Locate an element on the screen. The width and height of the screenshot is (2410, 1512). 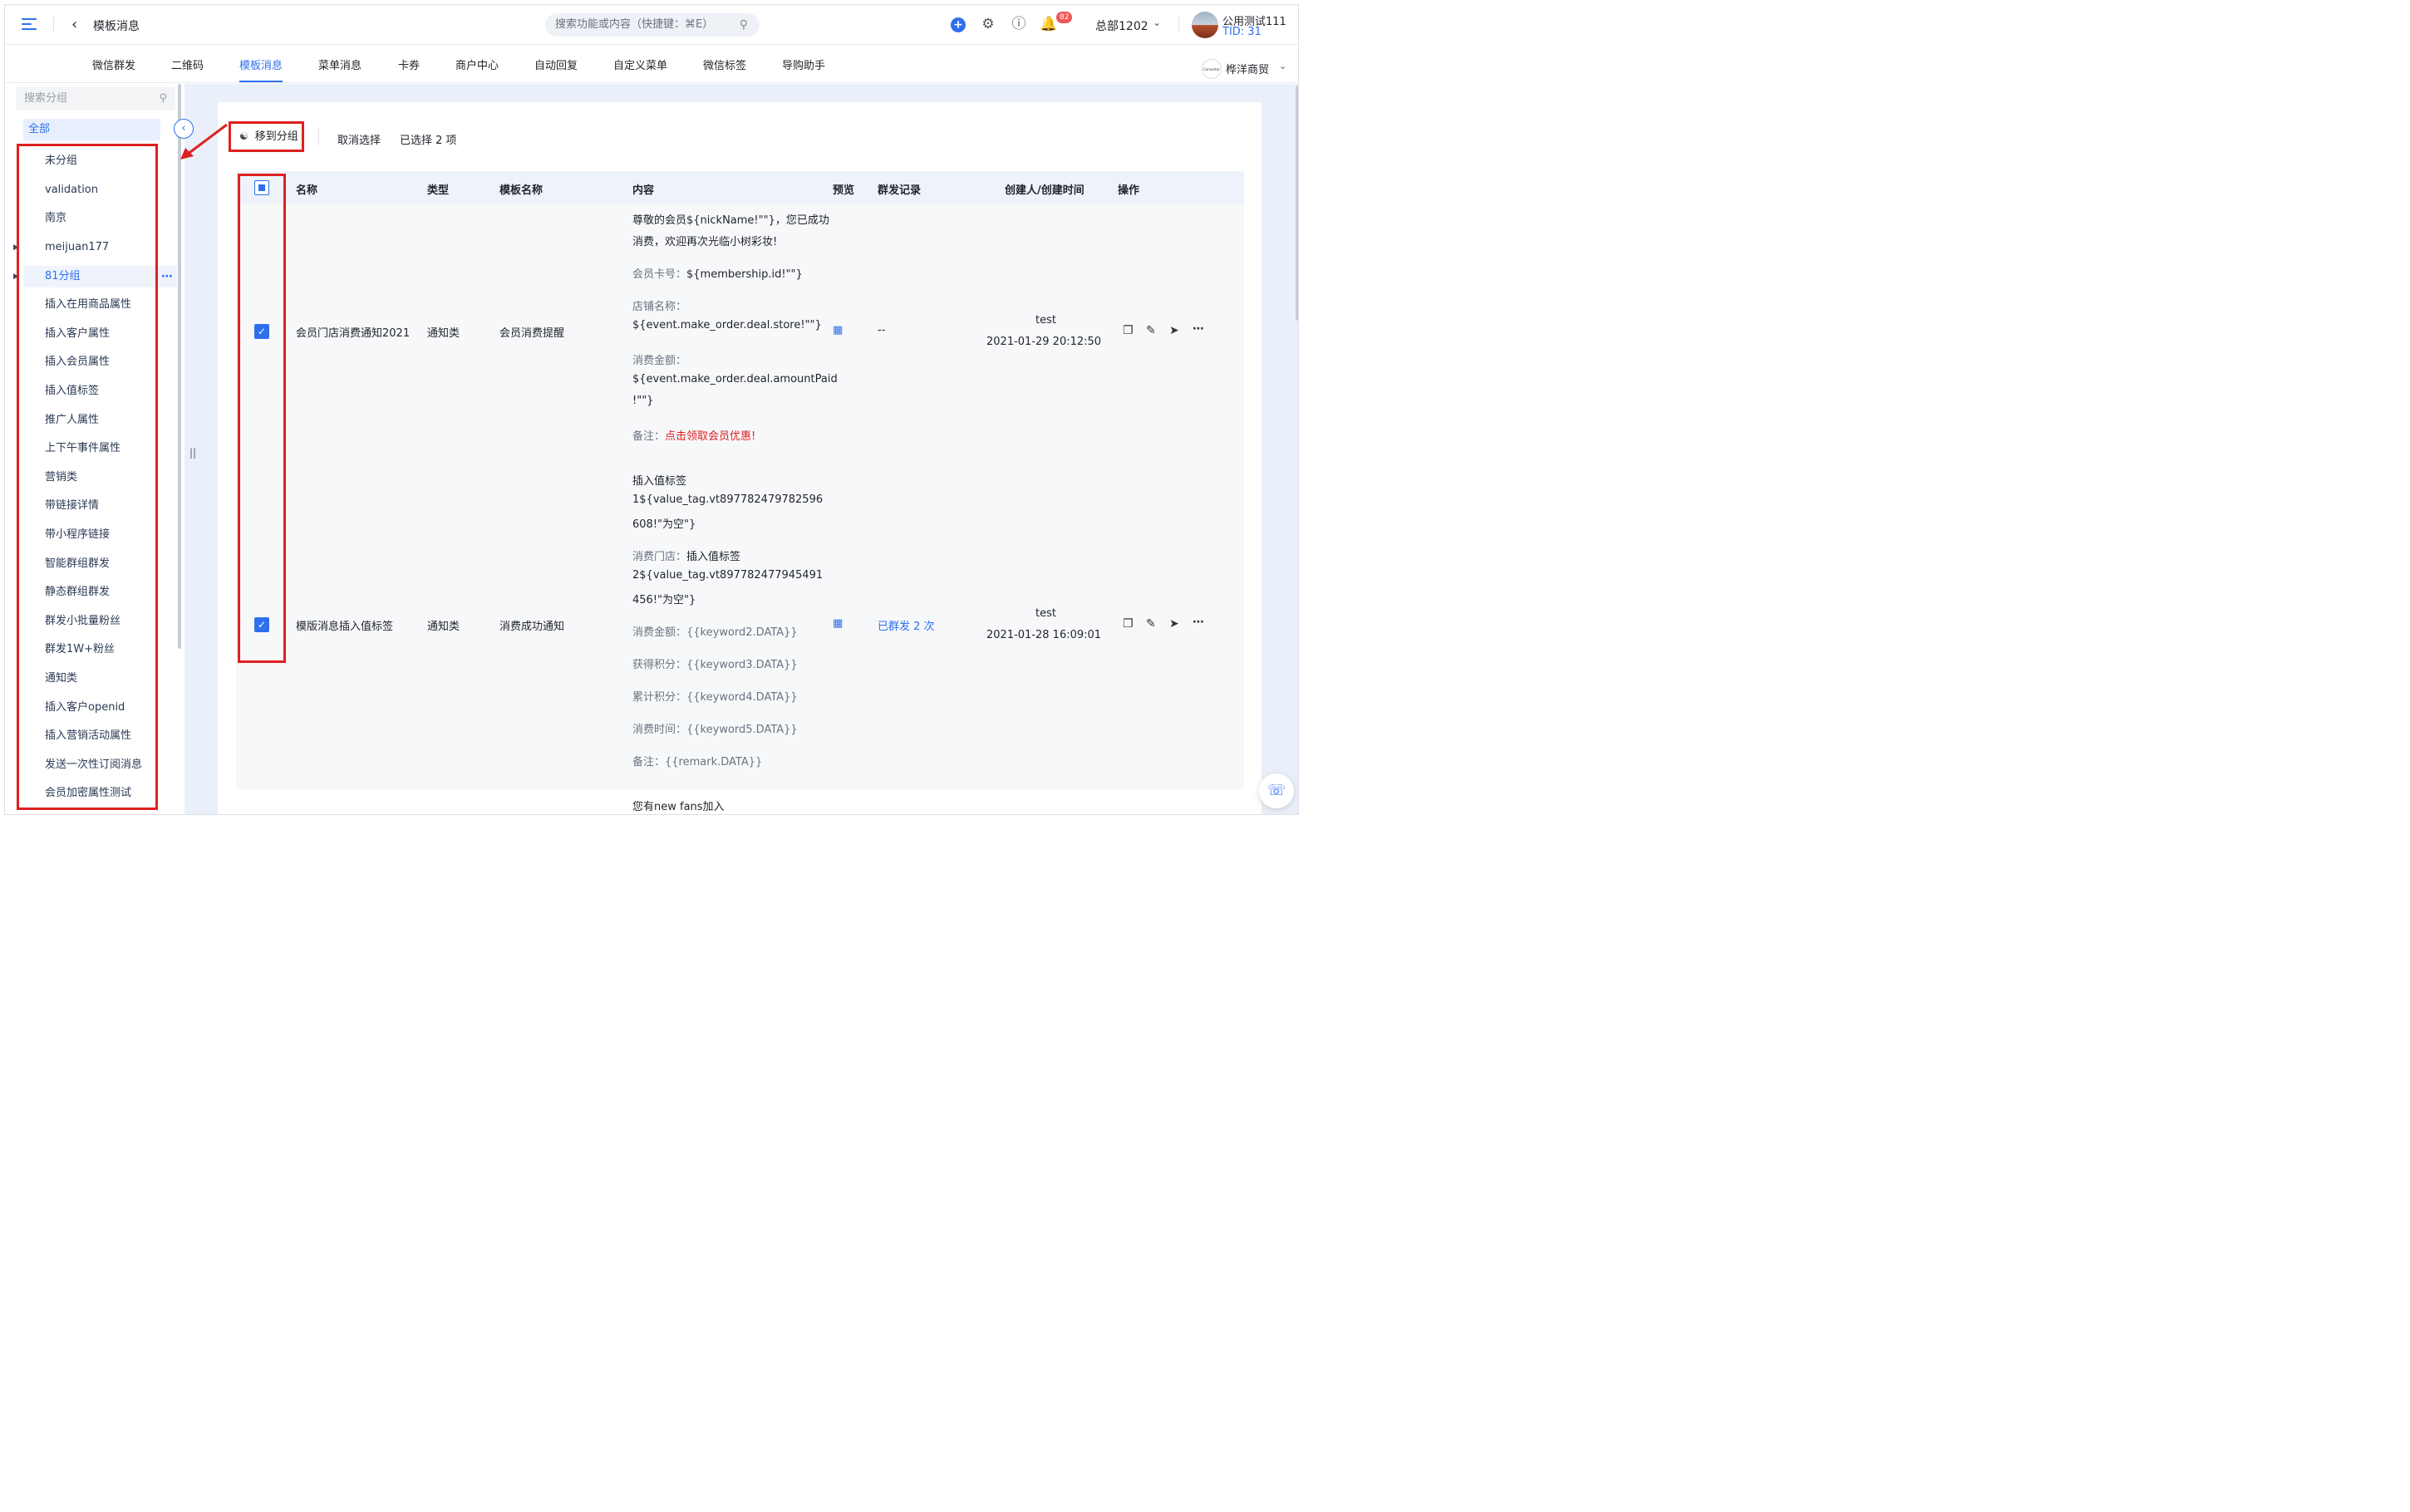
group-item: 群发小批量粉丝 is located at coordinates (75, 621).